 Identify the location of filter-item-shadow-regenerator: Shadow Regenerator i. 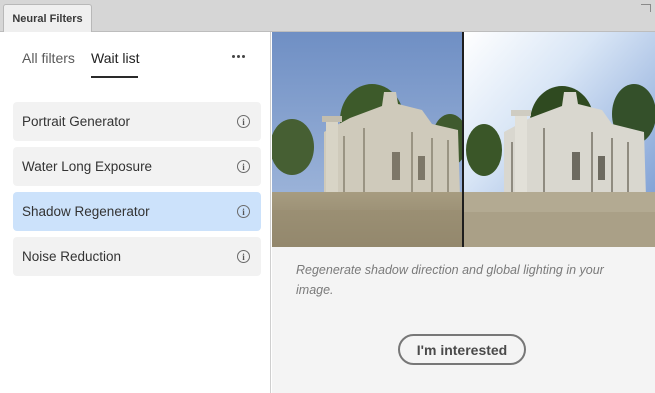
(137, 211).